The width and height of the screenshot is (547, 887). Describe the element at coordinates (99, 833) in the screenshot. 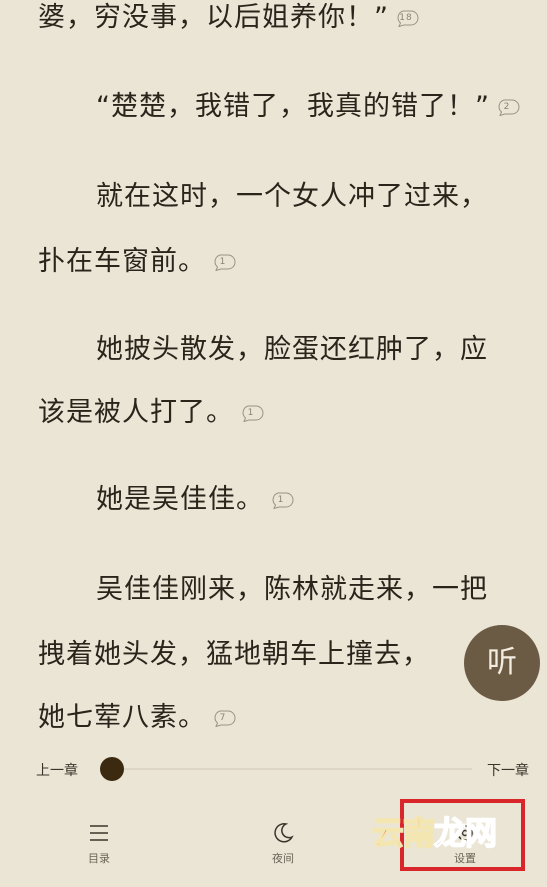

I see `menu-icon` at that location.